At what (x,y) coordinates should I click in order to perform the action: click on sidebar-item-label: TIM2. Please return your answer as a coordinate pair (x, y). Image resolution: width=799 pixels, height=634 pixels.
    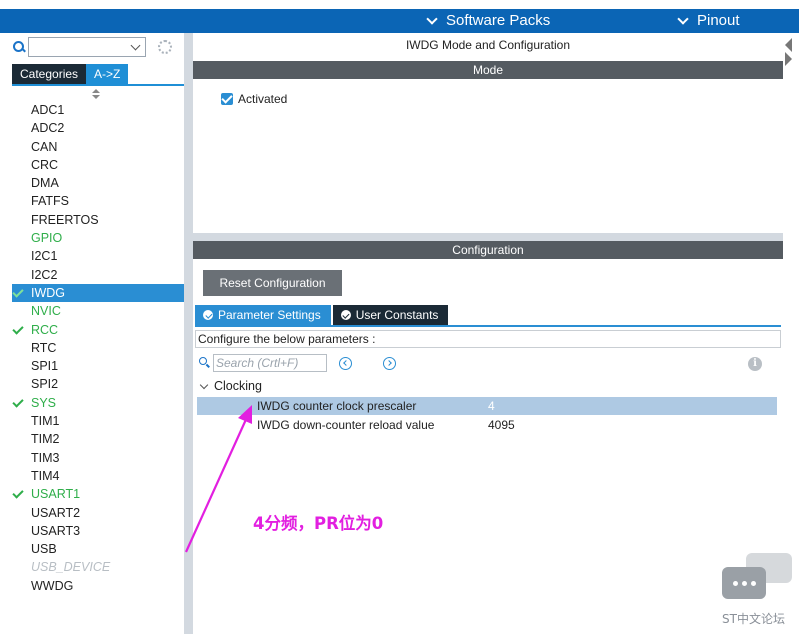
    Looking at the image, I should click on (45, 439).